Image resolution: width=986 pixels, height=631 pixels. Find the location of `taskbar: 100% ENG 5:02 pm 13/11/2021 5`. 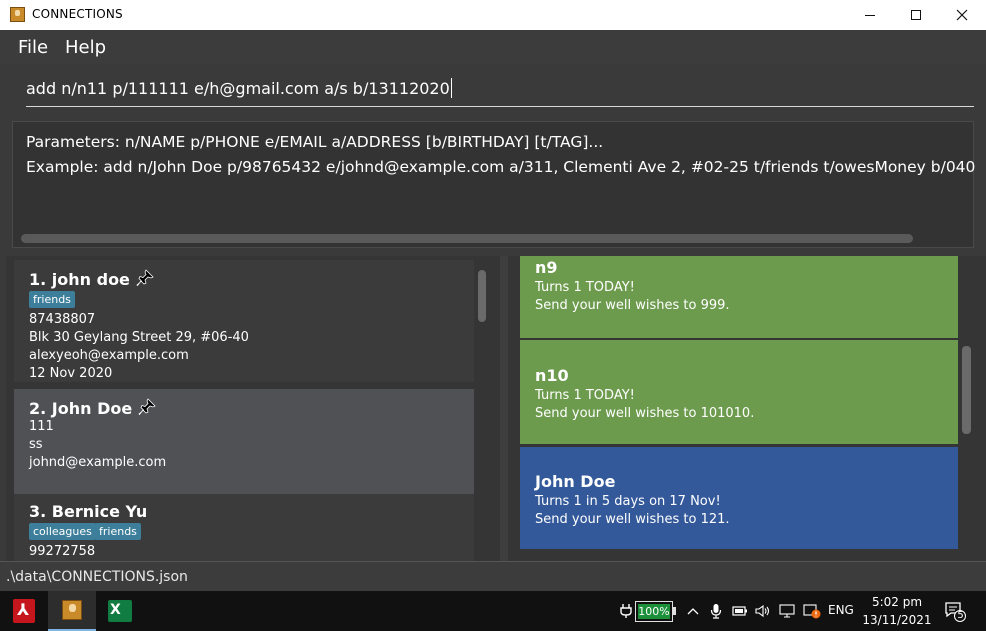

taskbar: 100% ENG 5:02 pm 13/11/2021 5 is located at coordinates (493, 611).